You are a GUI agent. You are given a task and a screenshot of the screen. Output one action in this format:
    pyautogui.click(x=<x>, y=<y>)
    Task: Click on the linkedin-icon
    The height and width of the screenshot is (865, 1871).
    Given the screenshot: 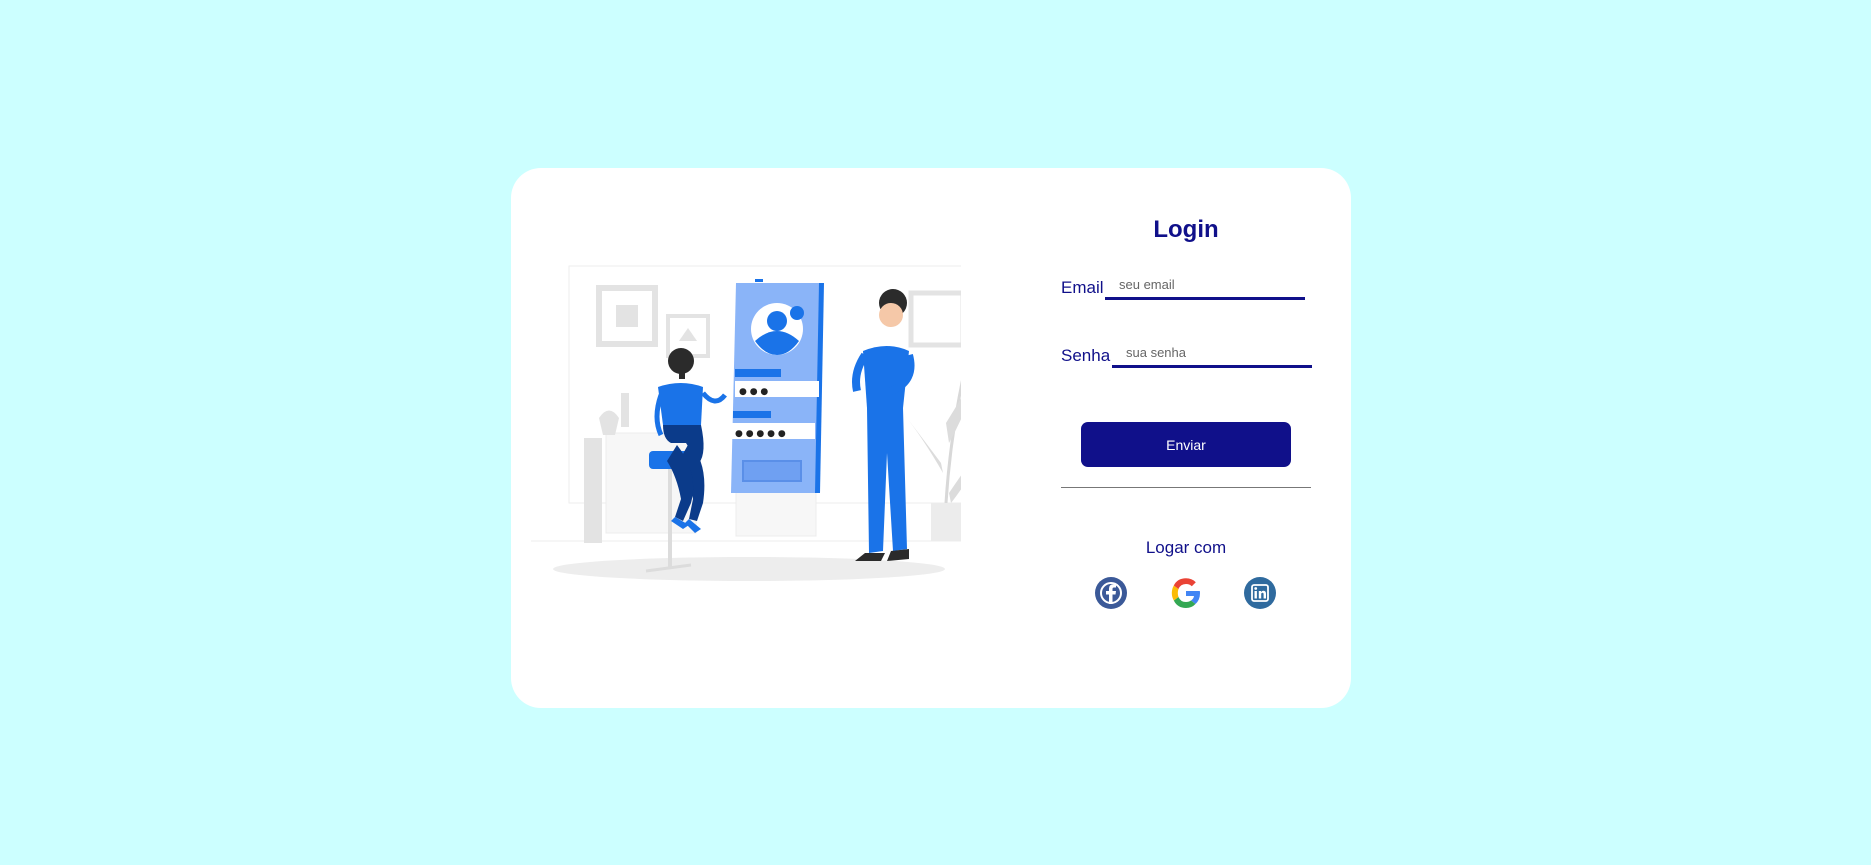 What is the action you would take?
    pyautogui.click(x=1260, y=593)
    